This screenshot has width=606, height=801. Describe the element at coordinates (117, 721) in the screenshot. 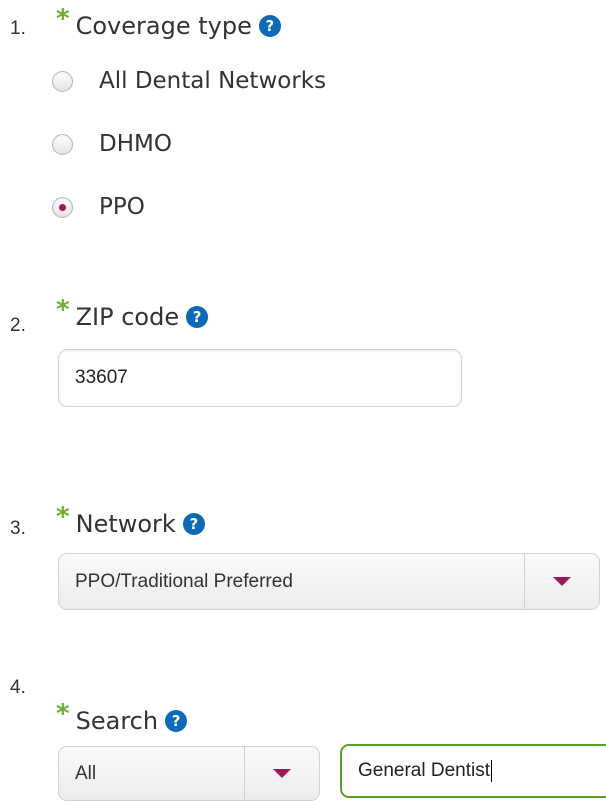

I see `search-label-text: Search` at that location.